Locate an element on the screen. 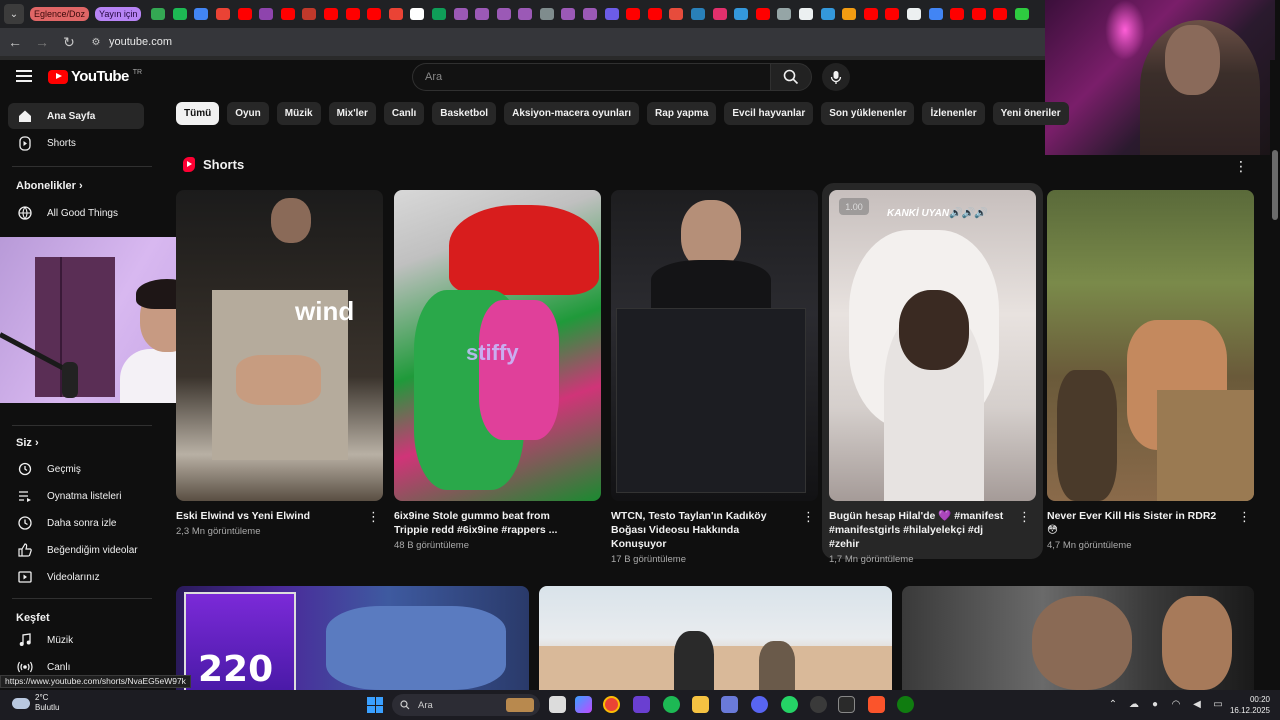 The image size is (1280, 720). tab-group-eglence: Eglence/Doz is located at coordinates (60, 14).